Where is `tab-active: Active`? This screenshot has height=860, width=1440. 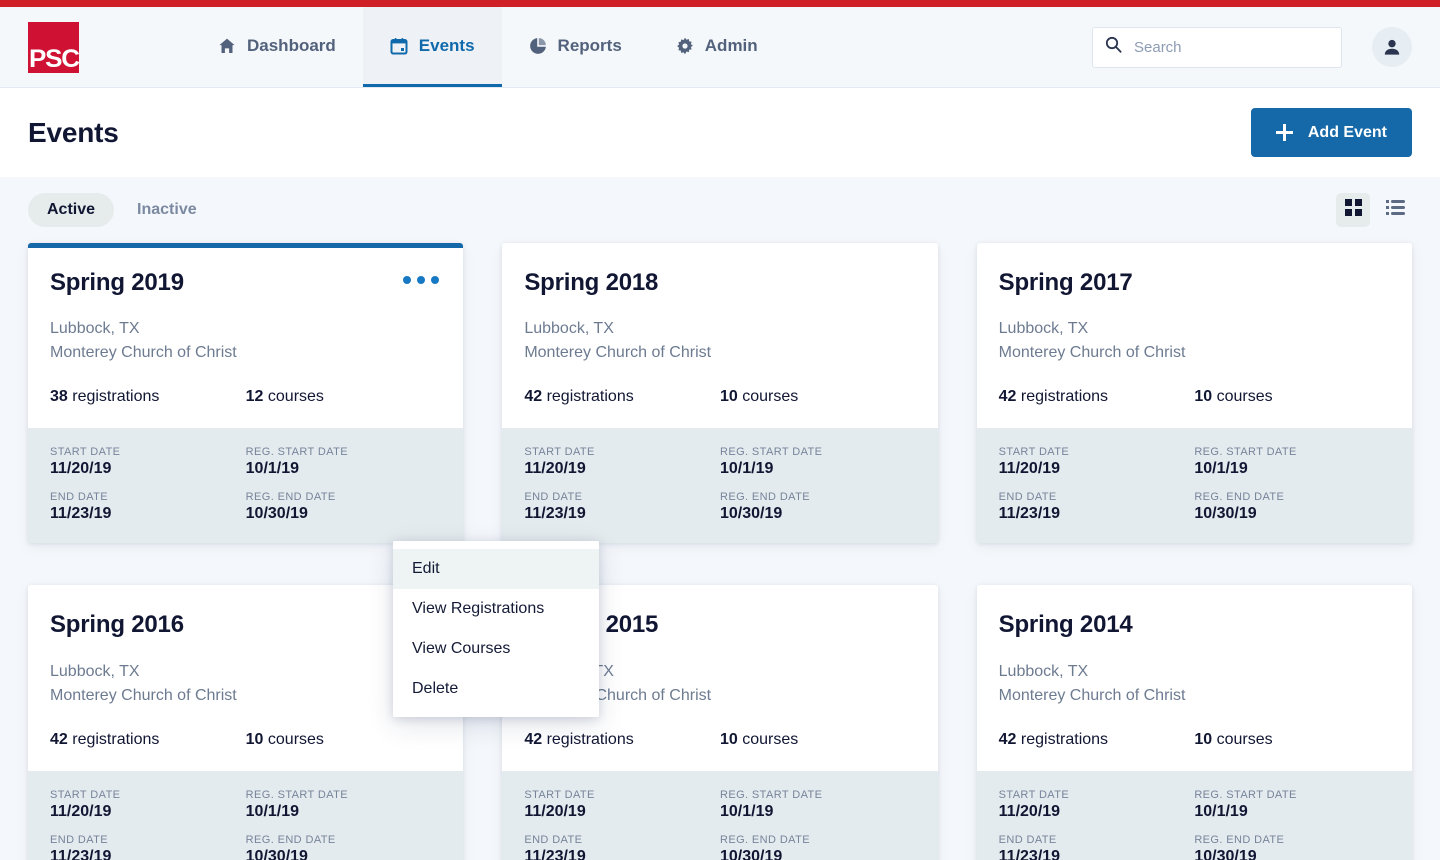 tab-active: Active is located at coordinates (71, 210).